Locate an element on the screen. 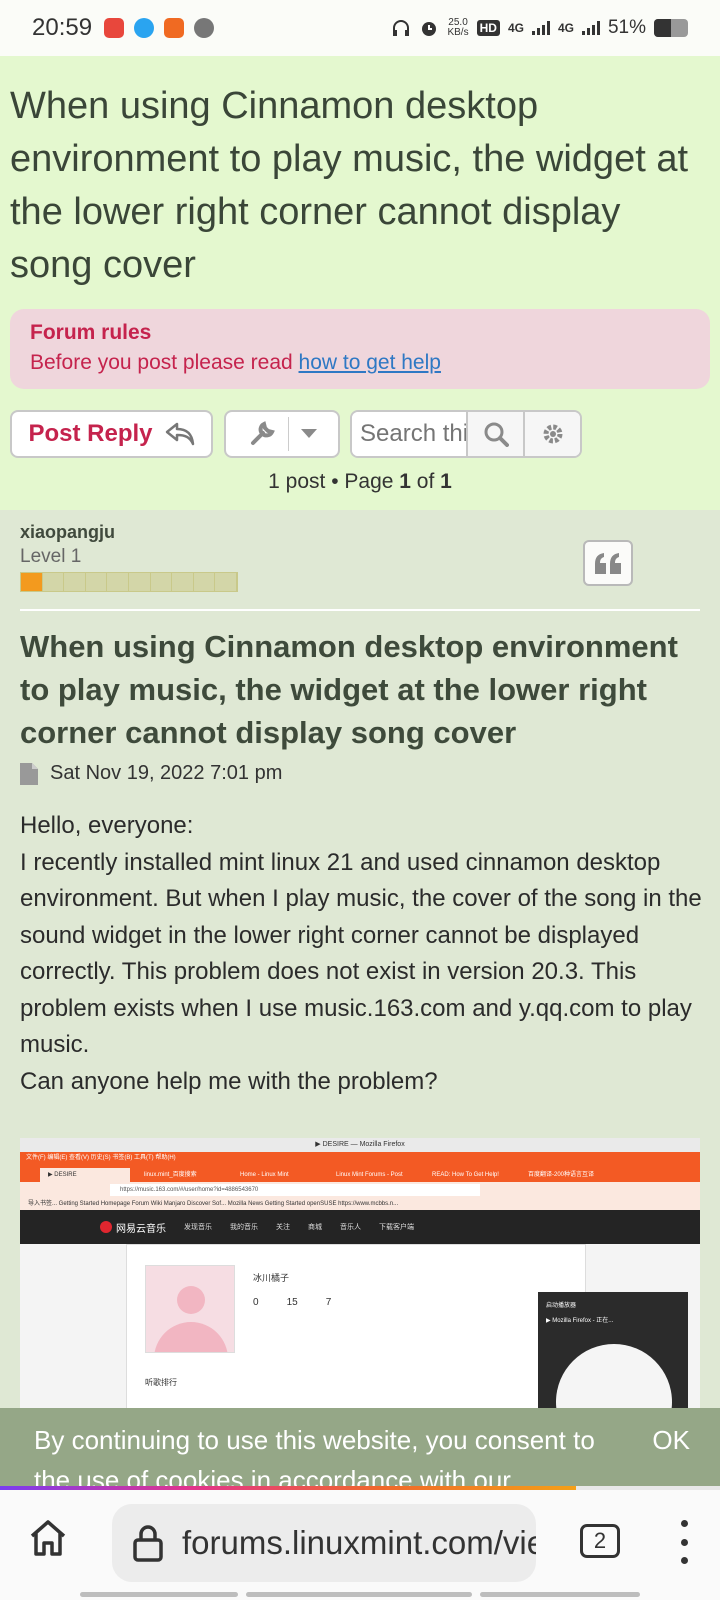 The width and height of the screenshot is (720, 1600). search-icon is located at coordinates (496, 434).